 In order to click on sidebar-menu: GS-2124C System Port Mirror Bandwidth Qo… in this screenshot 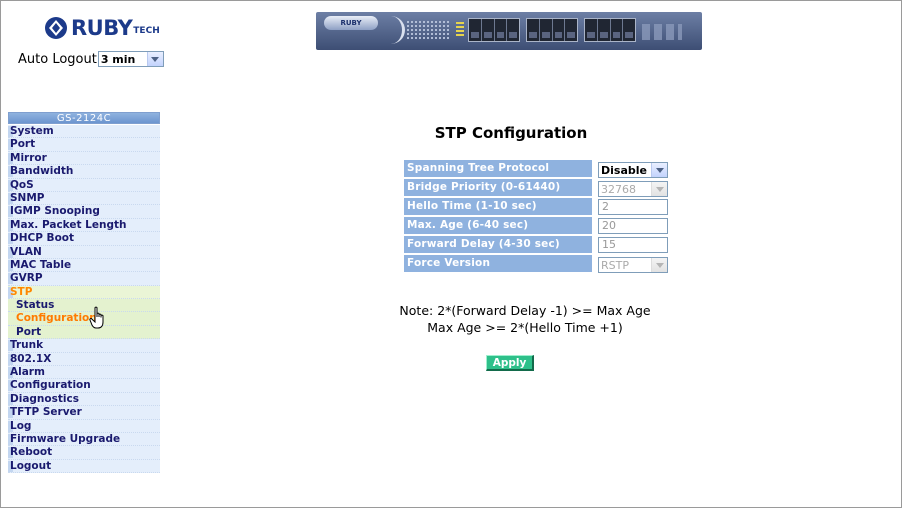, I will do `click(84, 293)`.